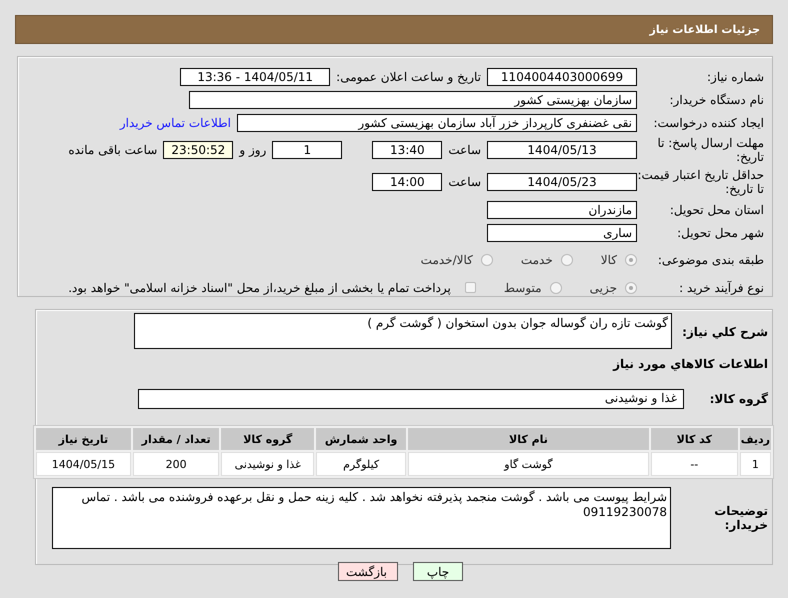  Describe the element at coordinates (720, 233) in the screenshot. I see `field-label: شهر محل تحویل:` at that location.